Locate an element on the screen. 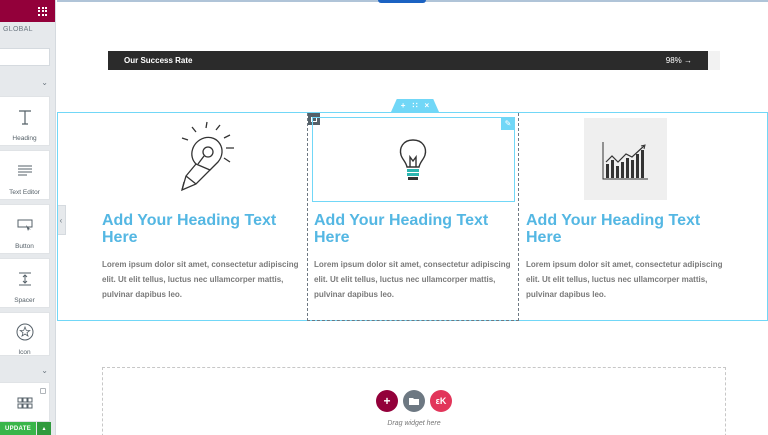 This screenshot has width=768, height=435. gallery-icon is located at coordinates (25, 403).